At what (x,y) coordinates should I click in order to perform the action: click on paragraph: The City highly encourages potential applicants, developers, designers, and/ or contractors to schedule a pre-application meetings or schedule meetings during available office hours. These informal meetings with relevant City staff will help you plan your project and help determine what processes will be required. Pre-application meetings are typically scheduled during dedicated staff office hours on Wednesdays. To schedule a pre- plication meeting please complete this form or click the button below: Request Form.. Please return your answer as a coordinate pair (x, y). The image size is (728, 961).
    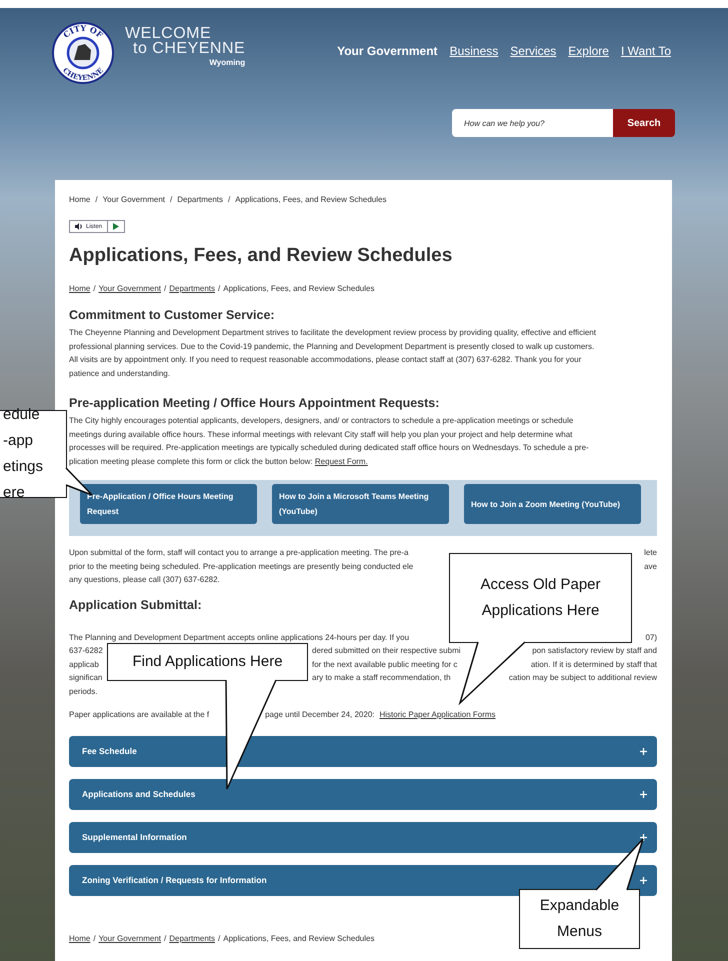
    Looking at the image, I should click on (329, 441).